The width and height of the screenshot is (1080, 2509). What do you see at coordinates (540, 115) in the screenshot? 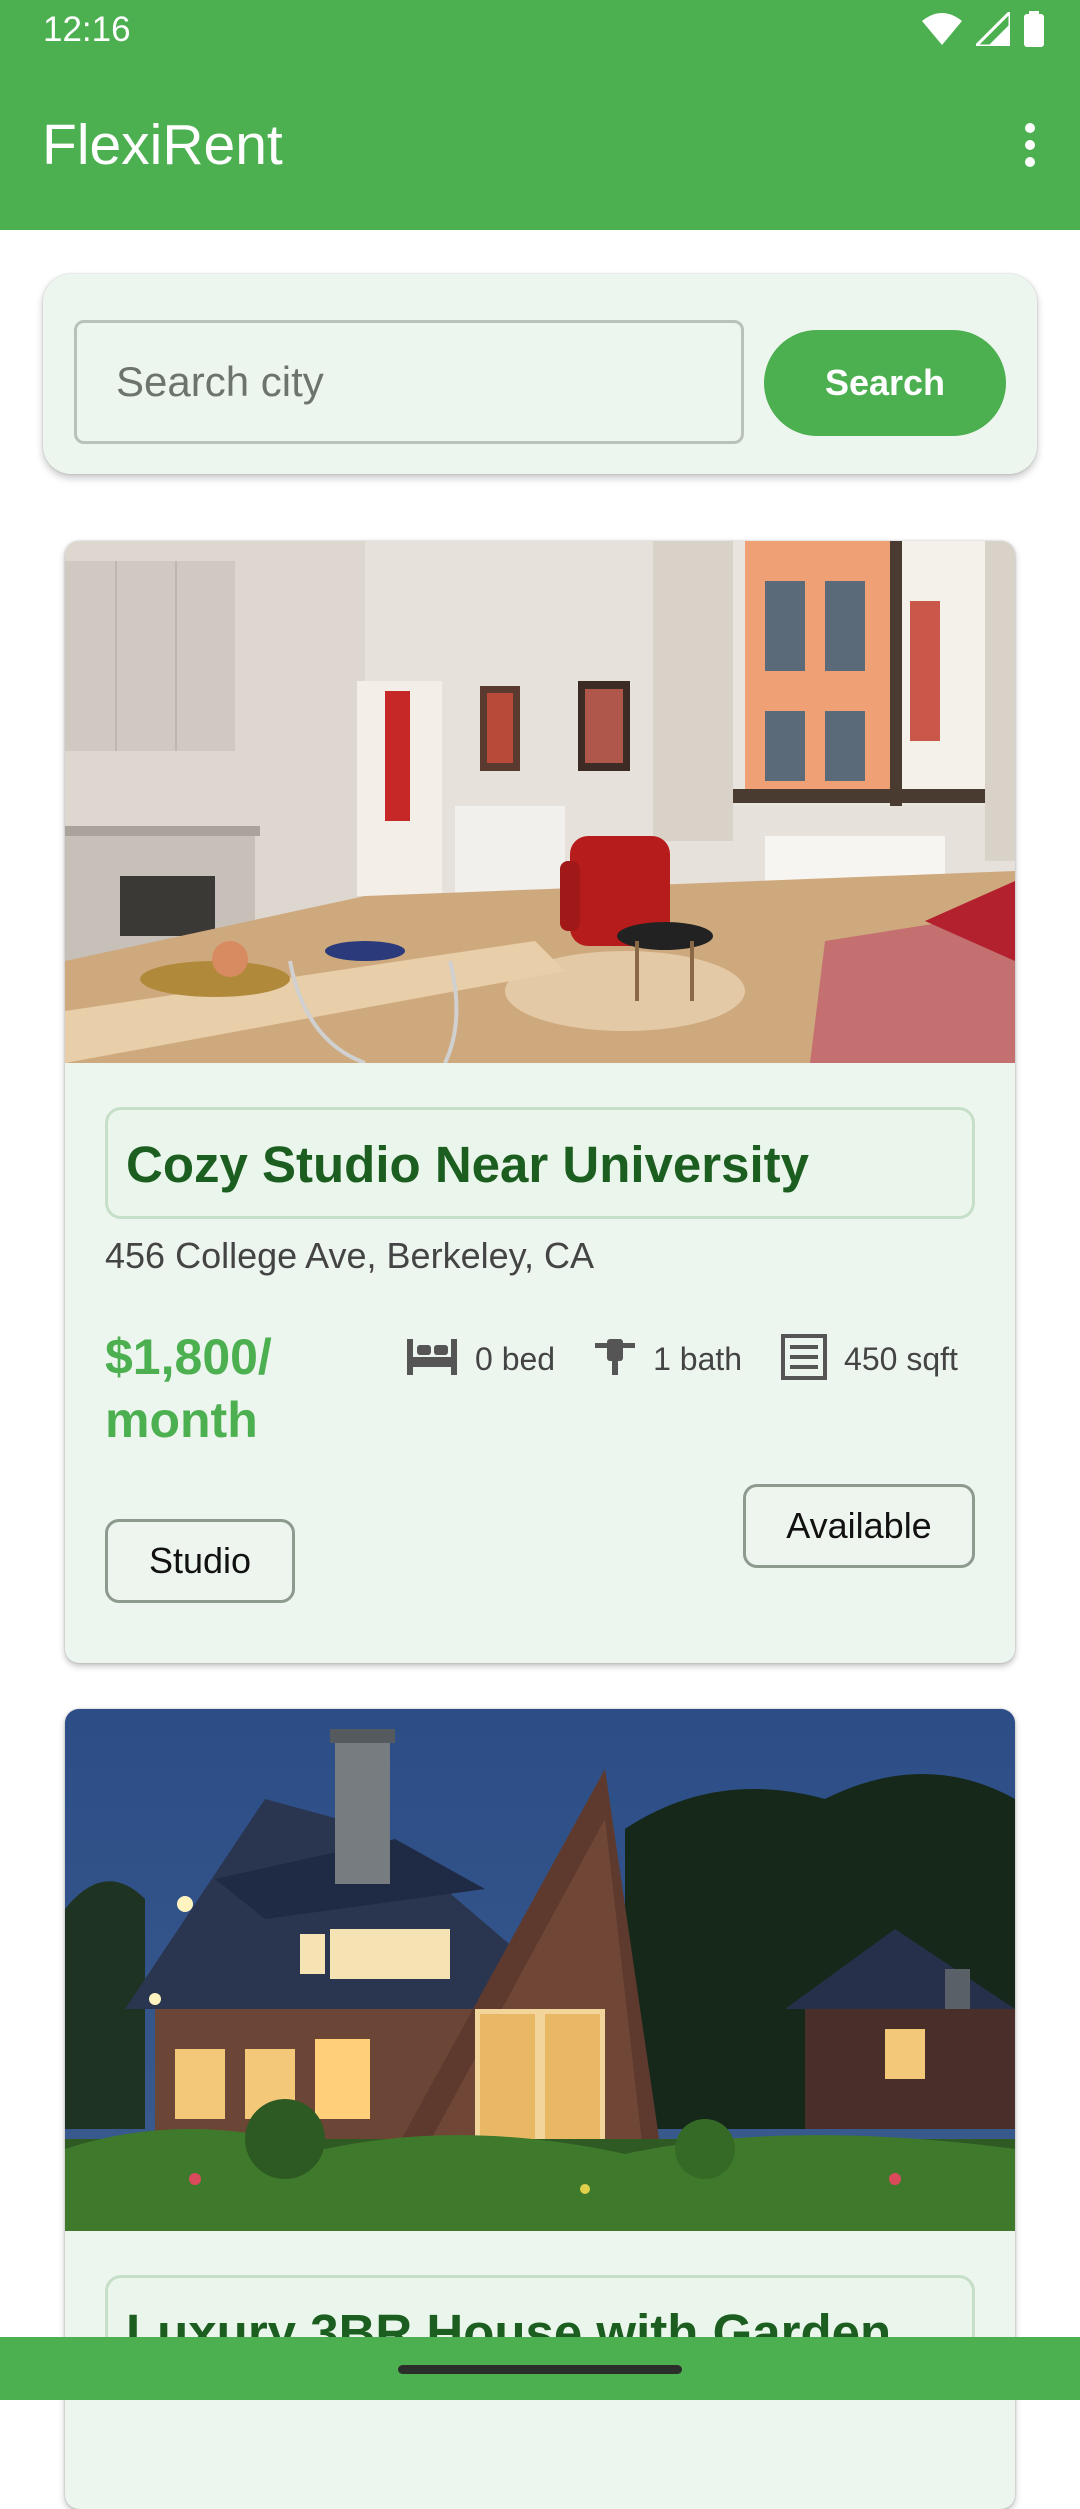
I see `top-app-bar: 12:16 FlexiRent` at bounding box center [540, 115].